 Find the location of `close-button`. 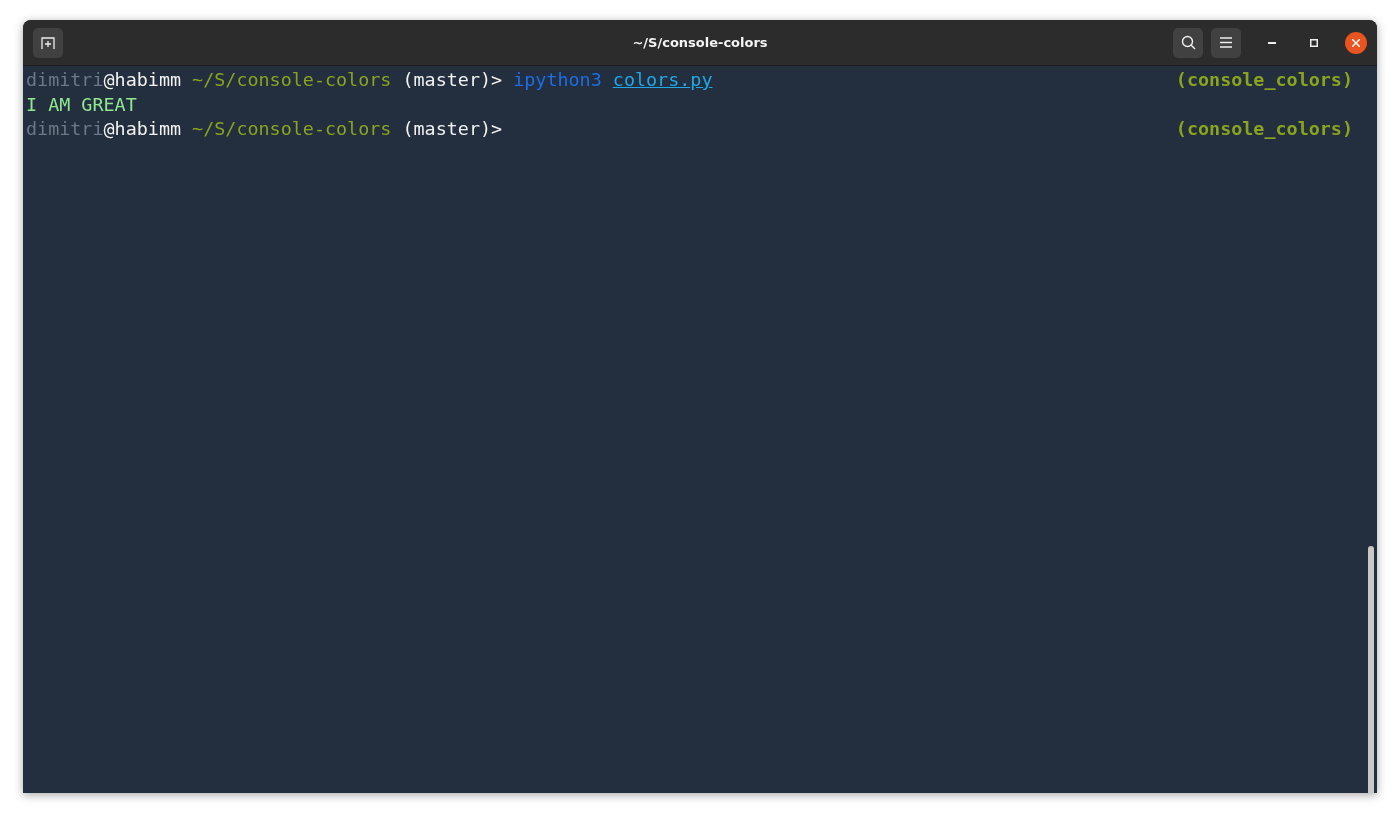

close-button is located at coordinates (1356, 42).